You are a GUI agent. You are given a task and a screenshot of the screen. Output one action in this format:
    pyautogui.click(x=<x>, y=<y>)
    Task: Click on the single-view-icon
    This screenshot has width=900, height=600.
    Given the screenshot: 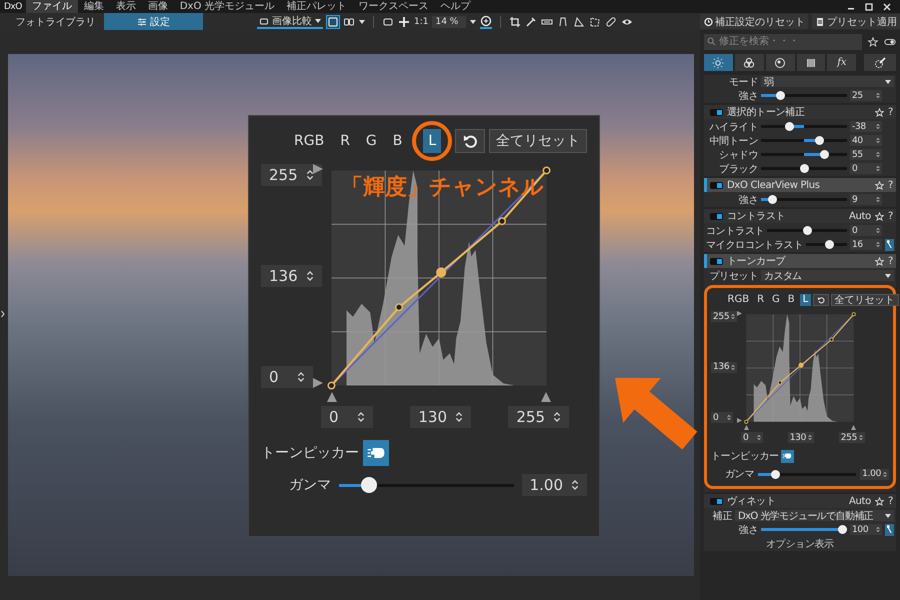 What is the action you would take?
    pyautogui.click(x=333, y=22)
    